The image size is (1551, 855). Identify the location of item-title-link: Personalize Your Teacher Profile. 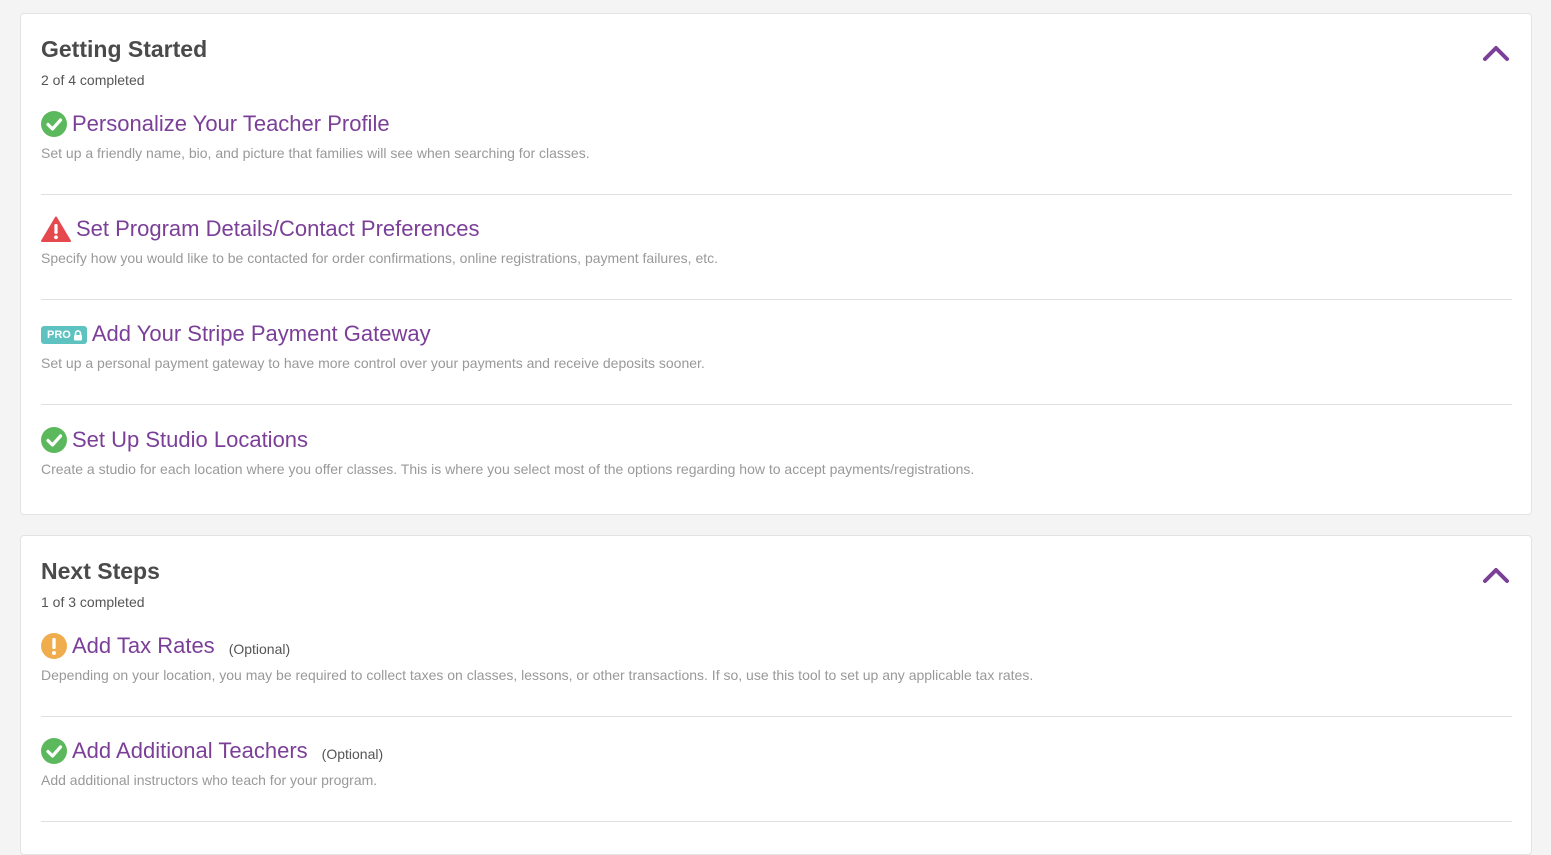
(231, 124).